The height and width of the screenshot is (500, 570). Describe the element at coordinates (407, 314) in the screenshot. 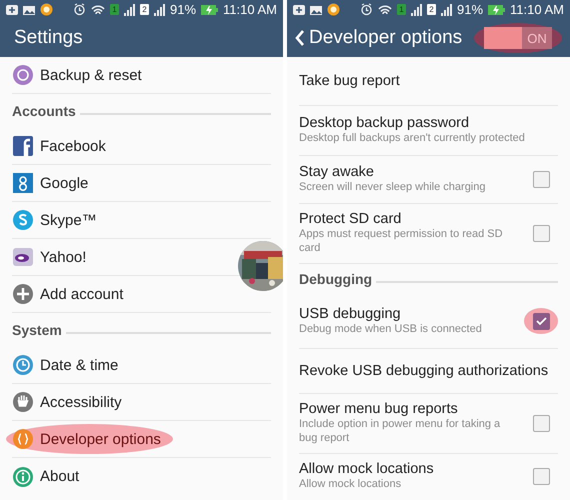

I see `setting-title: USB debugging` at that location.